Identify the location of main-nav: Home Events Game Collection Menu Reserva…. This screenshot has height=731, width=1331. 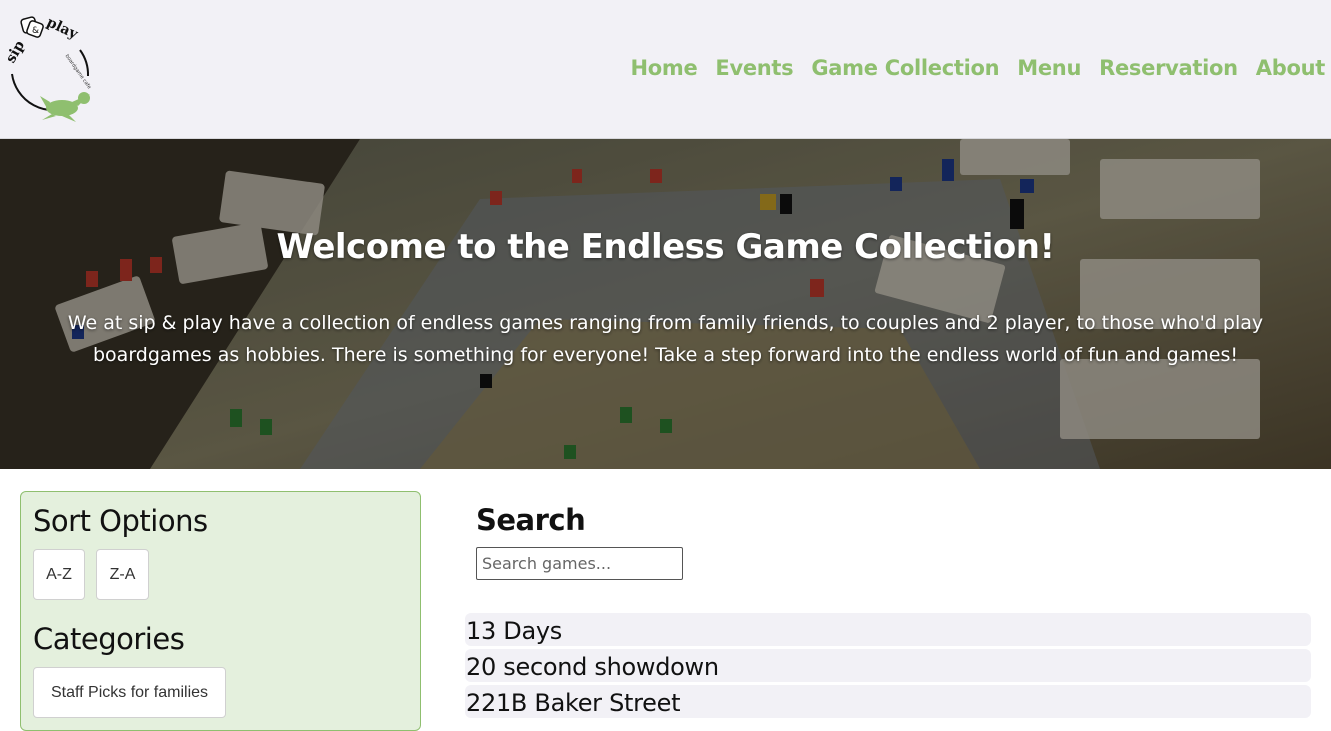
(968, 68).